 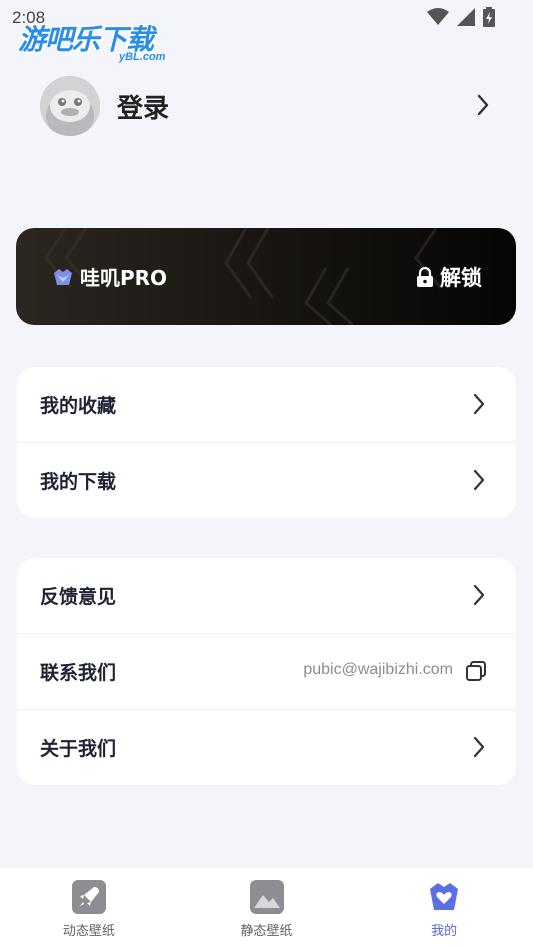 I want to click on mascot-avatar-icon, so click(x=70, y=106).